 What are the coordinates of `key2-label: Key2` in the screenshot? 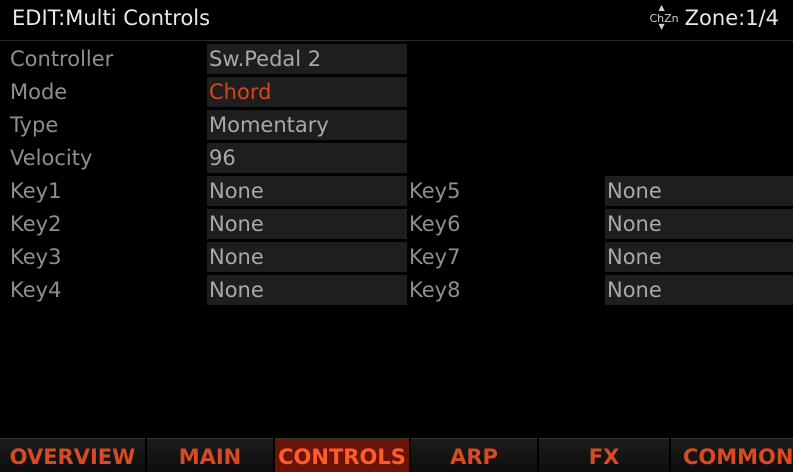 It's located at (36, 224).